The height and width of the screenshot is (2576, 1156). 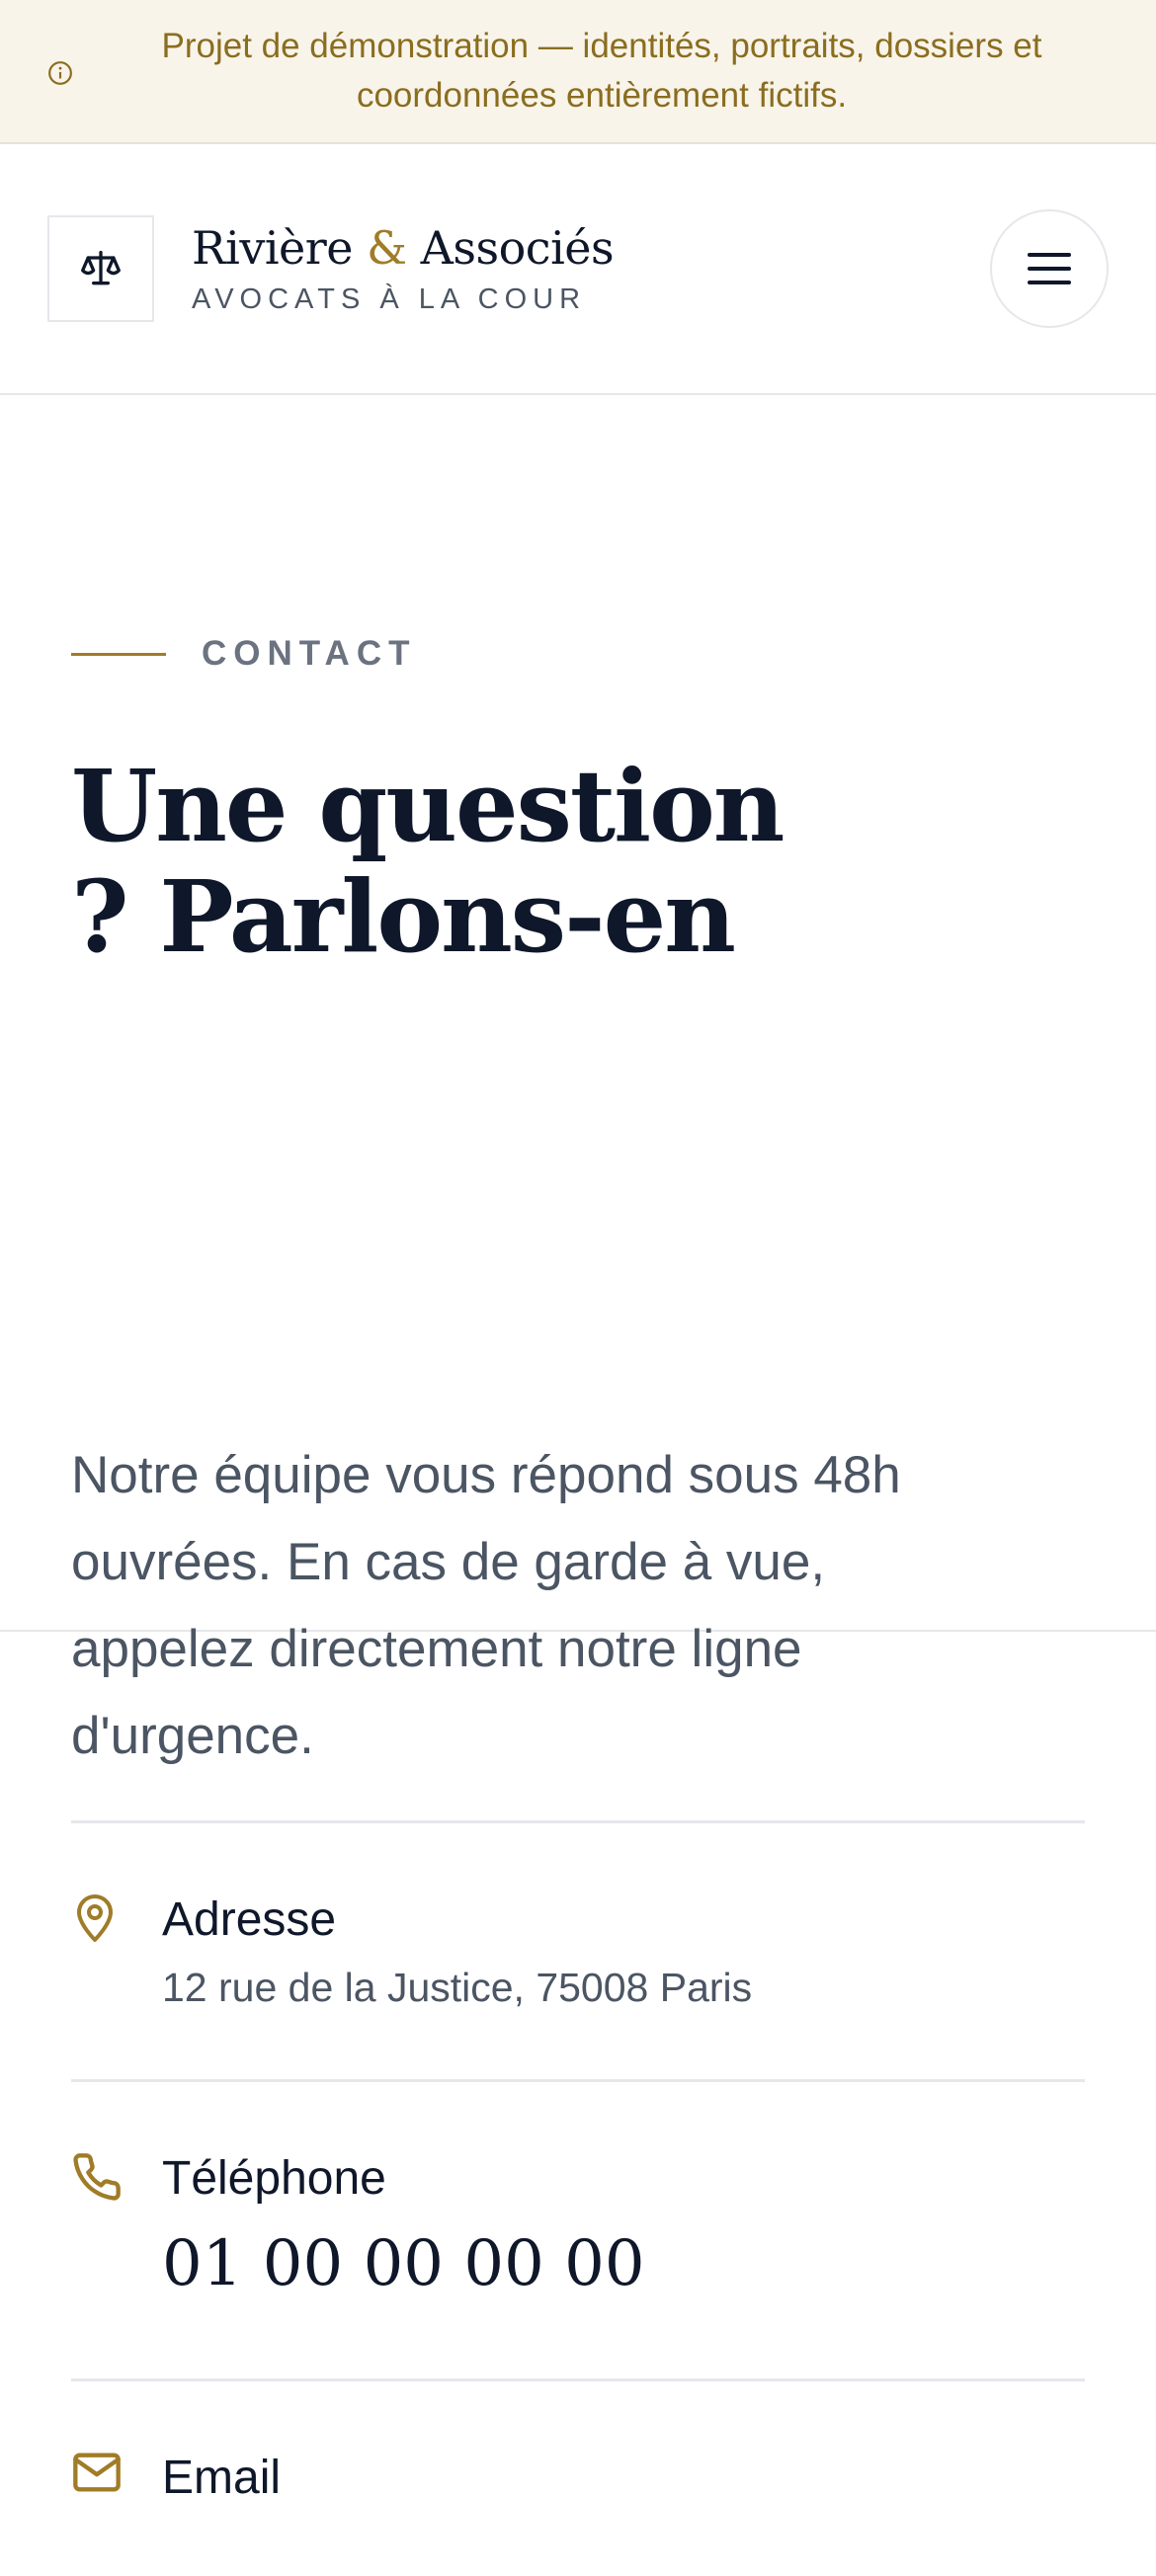 What do you see at coordinates (404, 2263) in the screenshot?
I see `phone-link: 01 00 00 00 00` at bounding box center [404, 2263].